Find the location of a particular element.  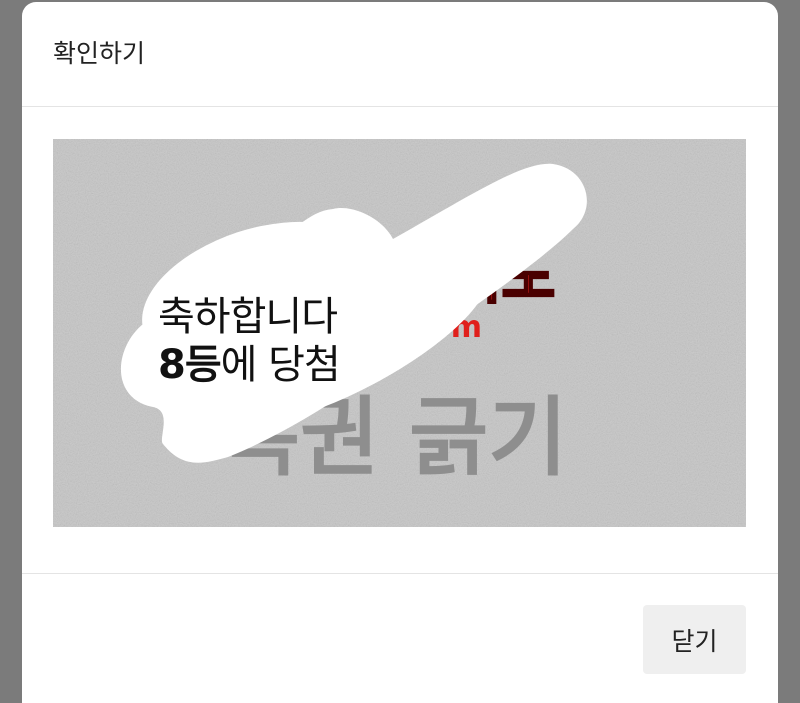

close-button: 닫기 is located at coordinates (694, 639).